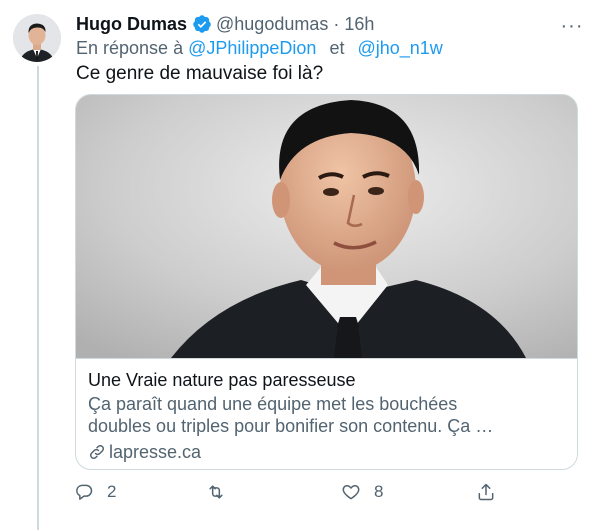  I want to click on timestamp: 16h, so click(359, 24).